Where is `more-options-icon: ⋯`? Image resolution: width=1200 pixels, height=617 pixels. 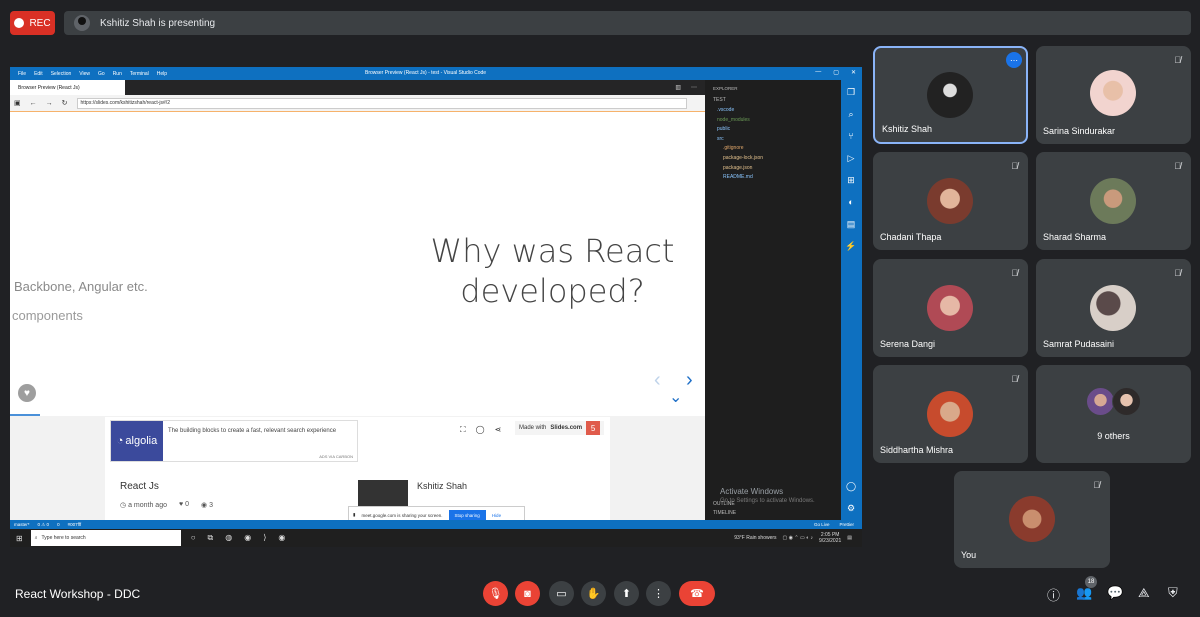 more-options-icon: ⋯ is located at coordinates (1014, 60).